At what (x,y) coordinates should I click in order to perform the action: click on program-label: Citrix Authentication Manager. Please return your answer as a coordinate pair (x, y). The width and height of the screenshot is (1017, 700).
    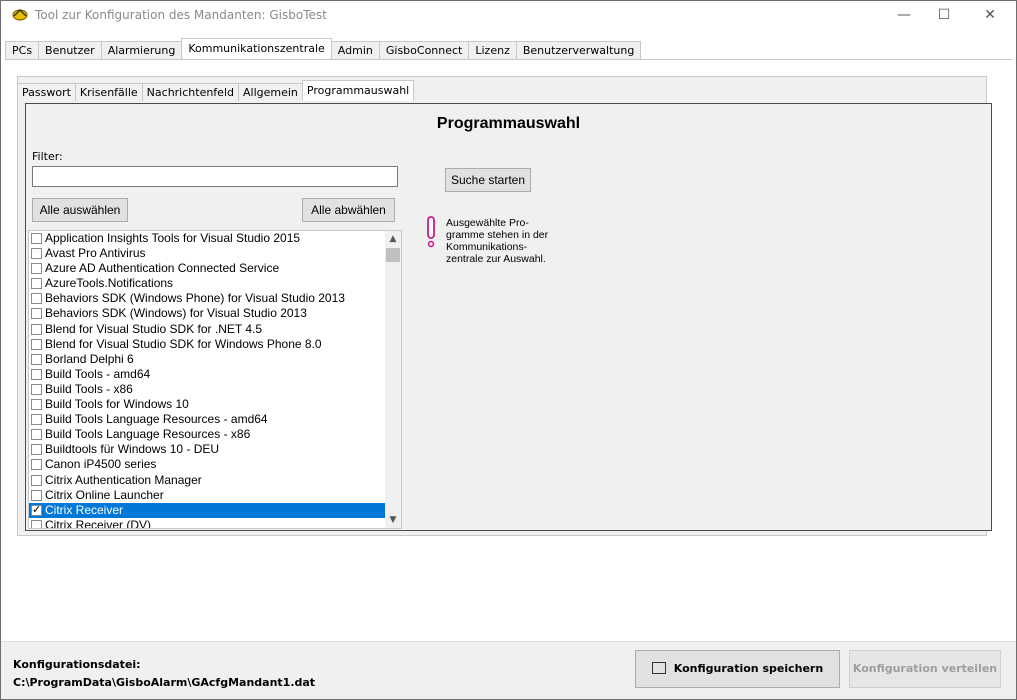
    Looking at the image, I should click on (123, 479).